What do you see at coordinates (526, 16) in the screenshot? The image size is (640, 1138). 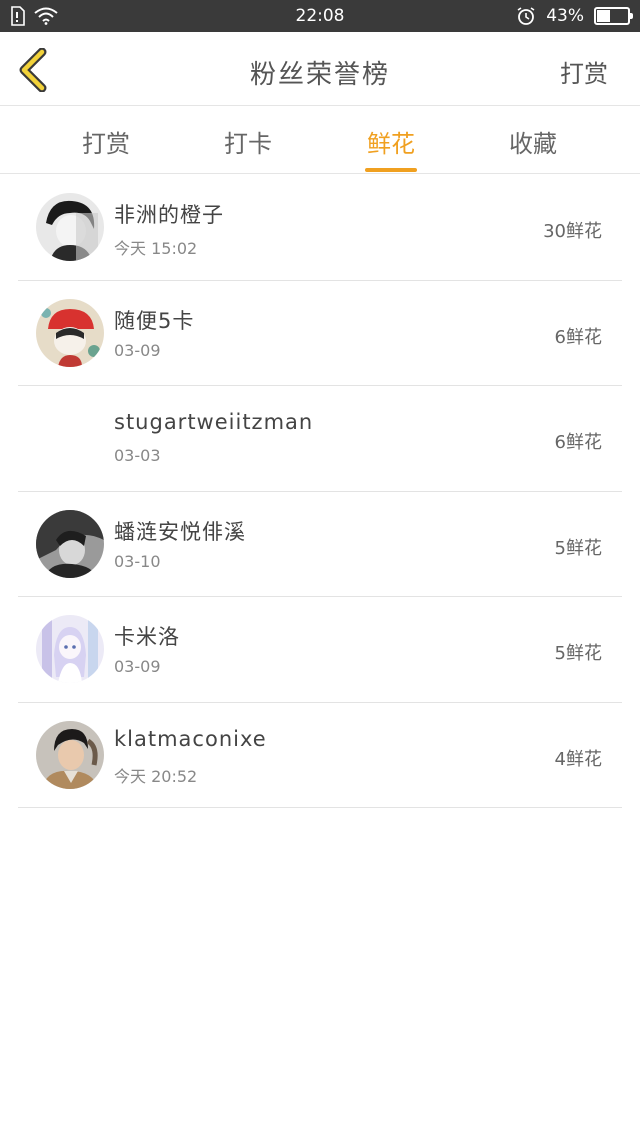 I see `alarm-icon` at bounding box center [526, 16].